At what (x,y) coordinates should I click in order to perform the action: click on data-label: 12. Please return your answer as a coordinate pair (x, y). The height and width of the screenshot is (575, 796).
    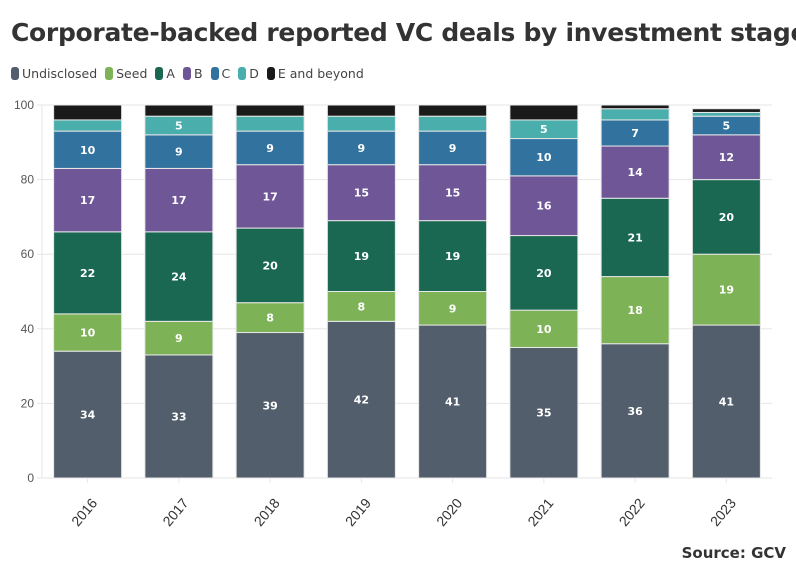
    Looking at the image, I should click on (726, 157).